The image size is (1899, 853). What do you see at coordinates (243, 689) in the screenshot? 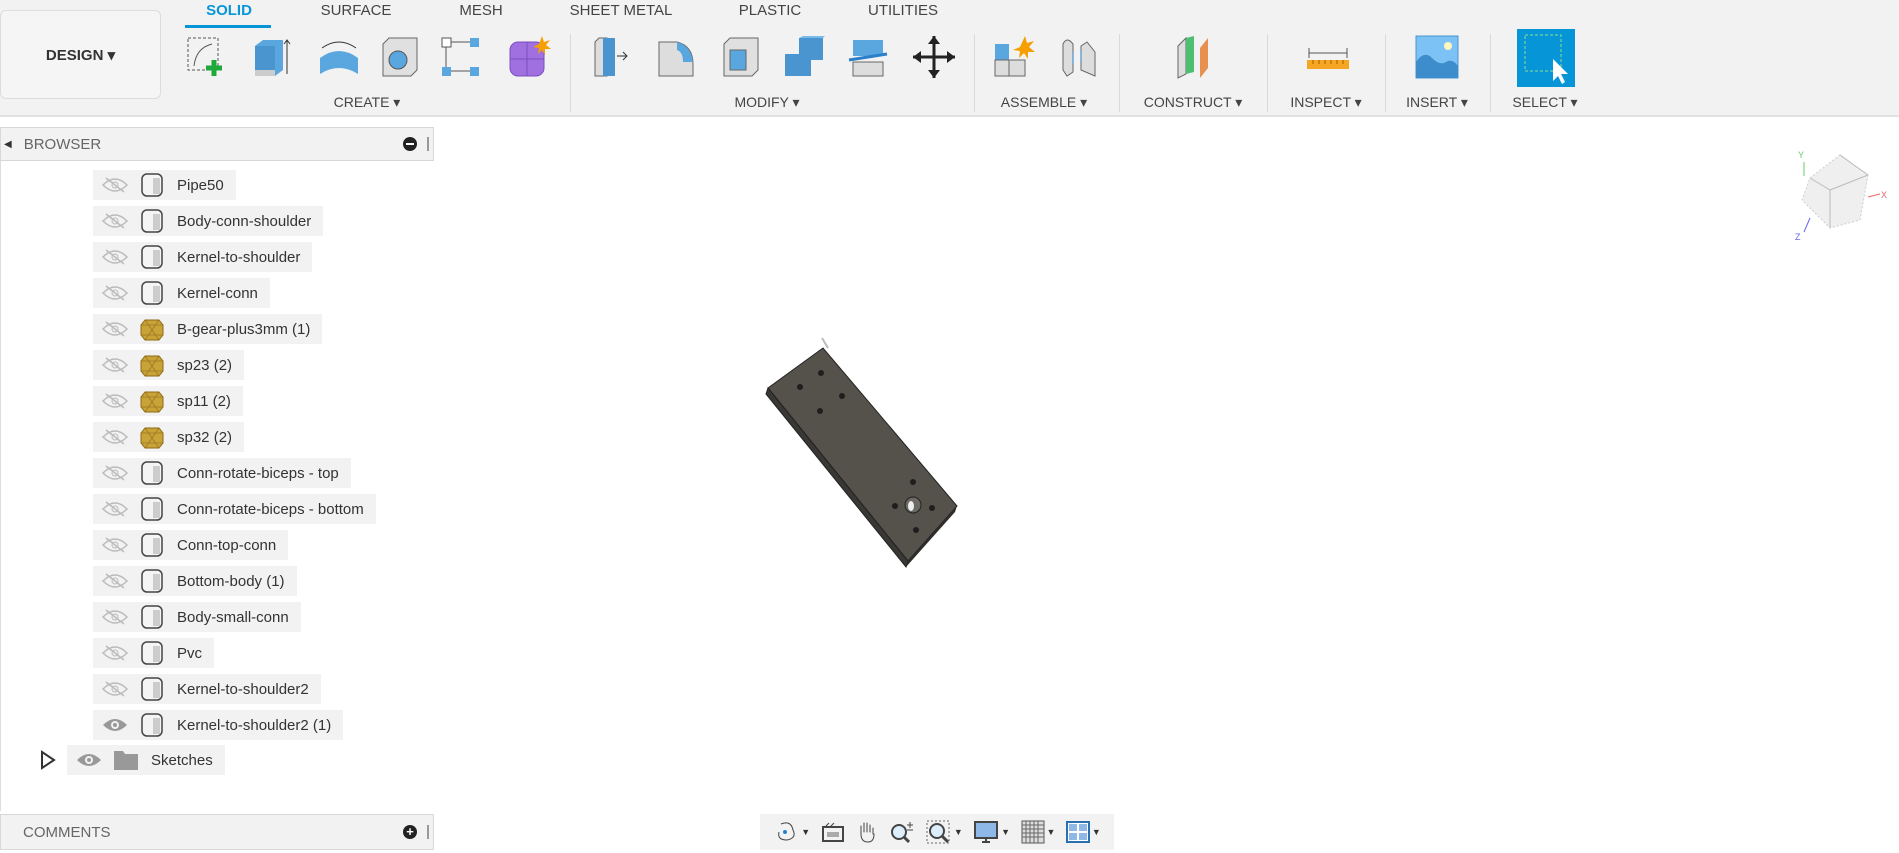
I see `browser-item-label: Kernel-to-shoulder2` at bounding box center [243, 689].